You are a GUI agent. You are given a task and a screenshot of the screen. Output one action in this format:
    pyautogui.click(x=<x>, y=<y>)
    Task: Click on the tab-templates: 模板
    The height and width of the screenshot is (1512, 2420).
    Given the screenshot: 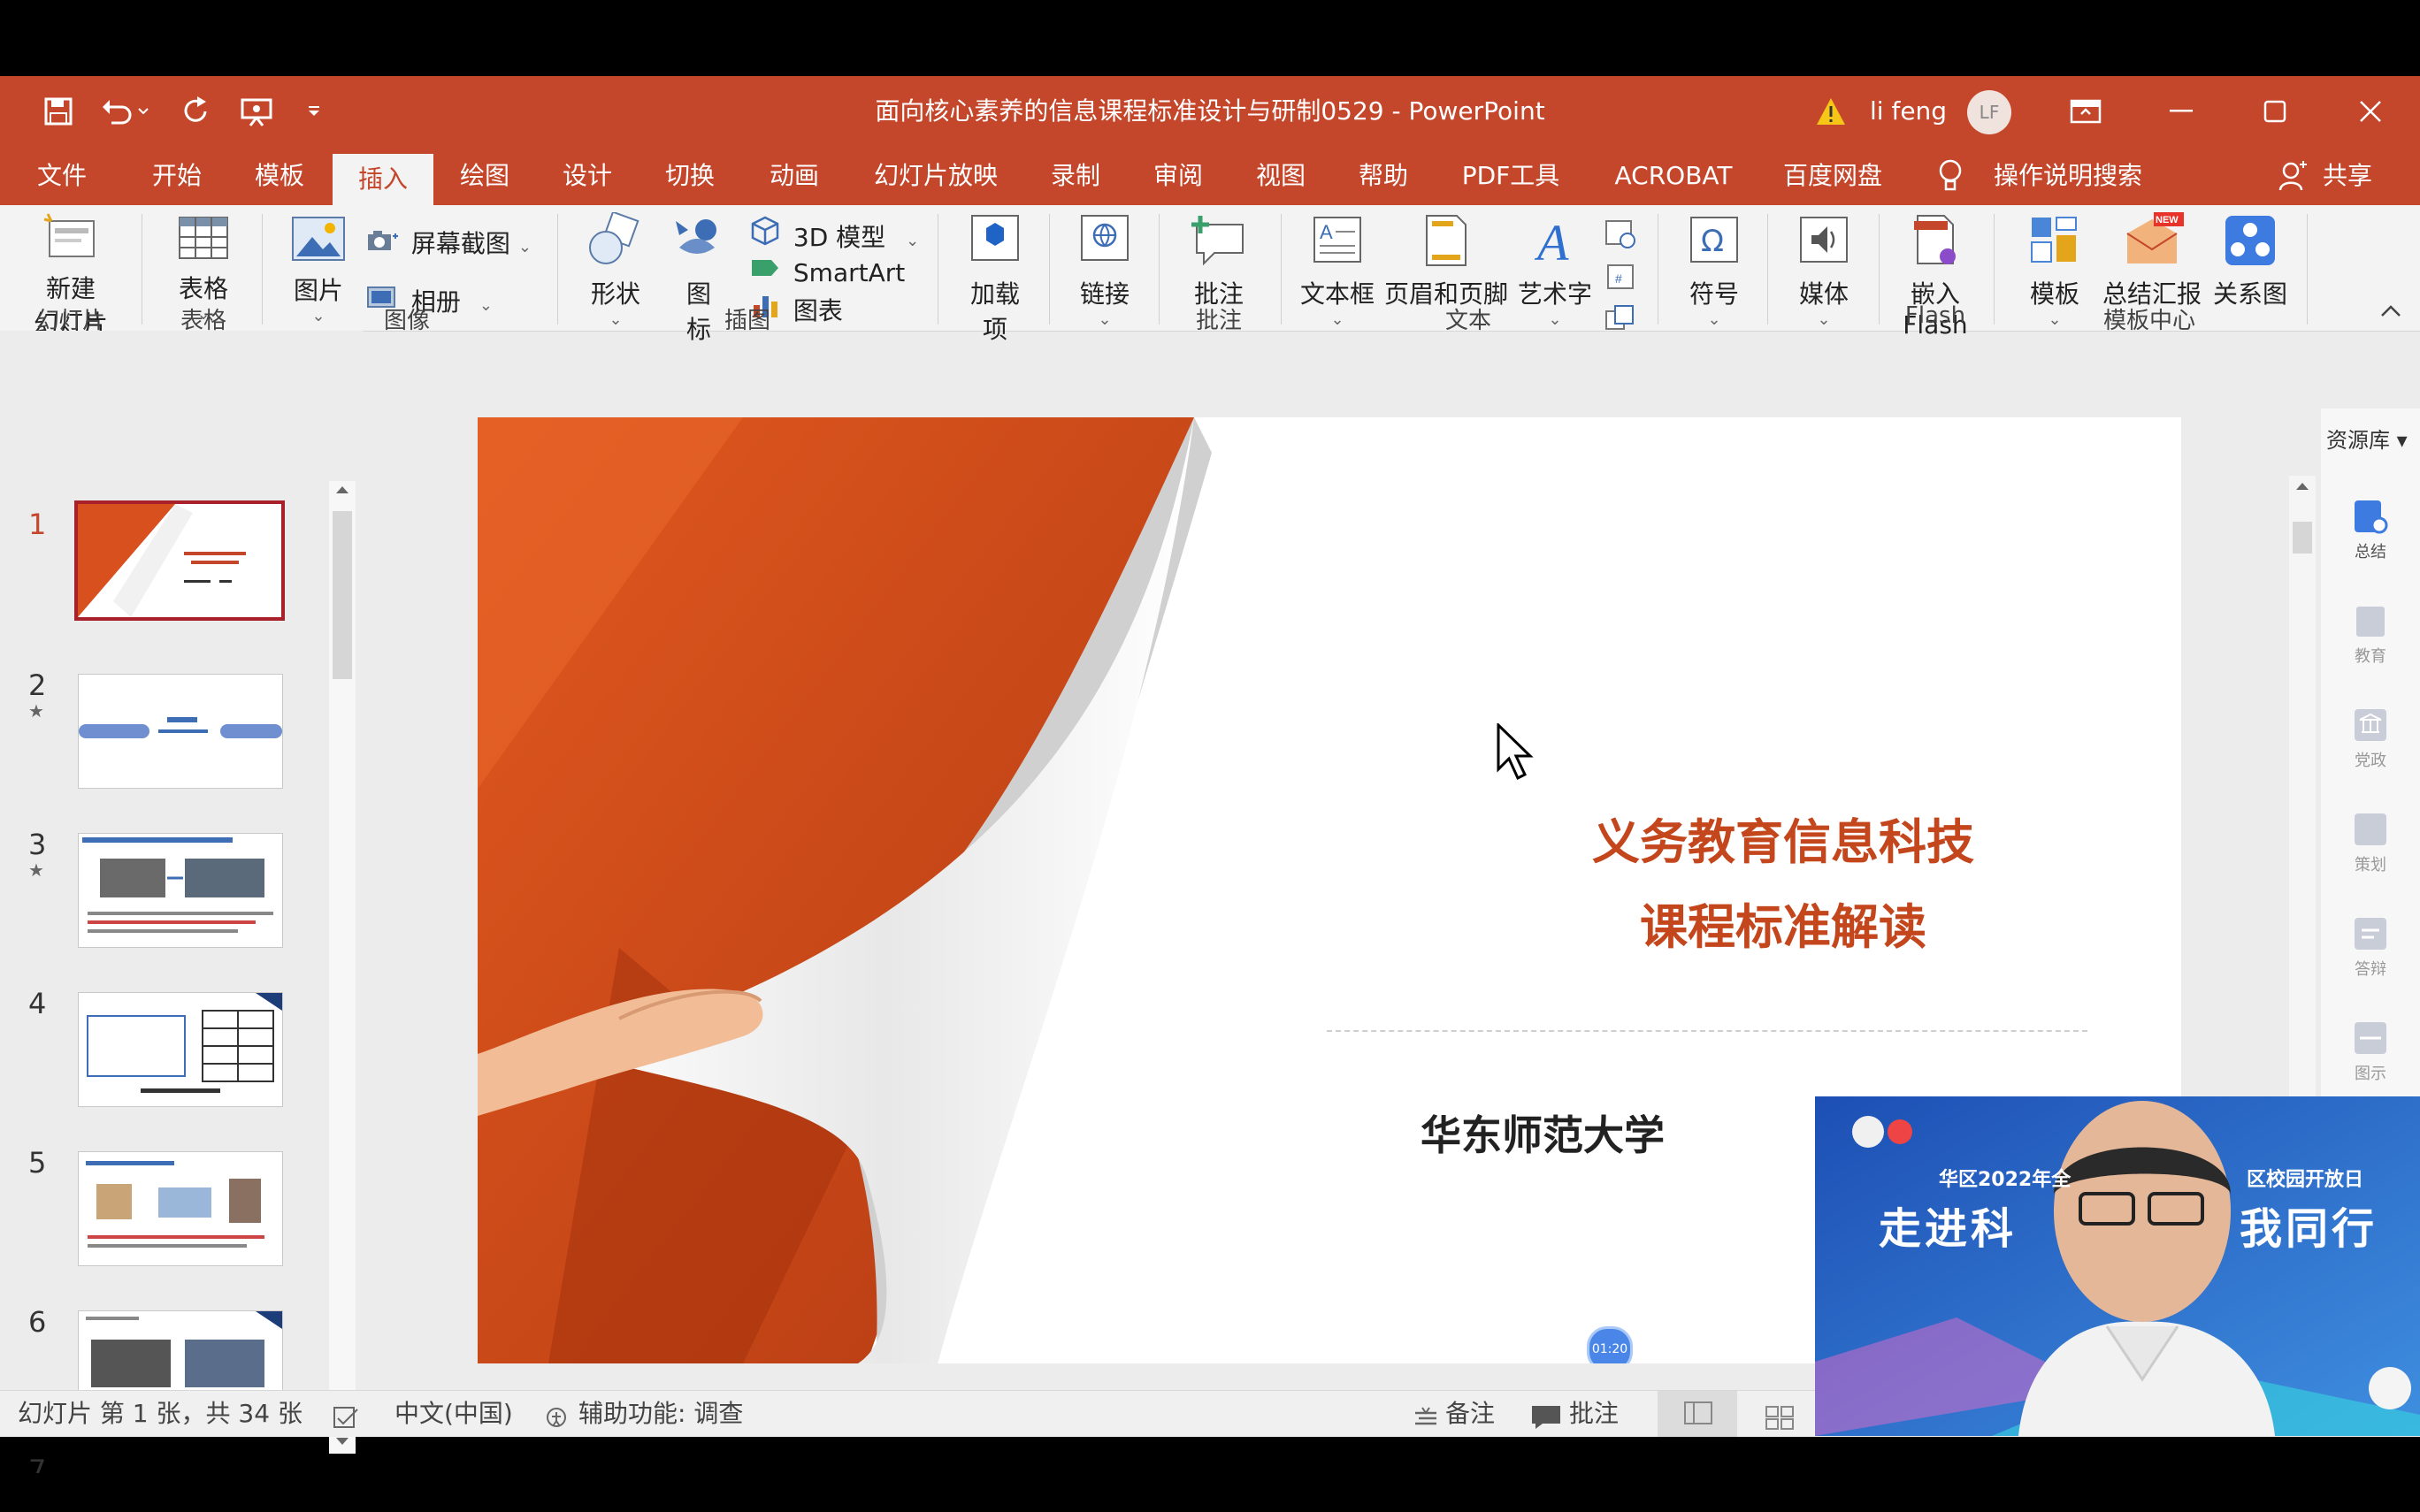 What is the action you would take?
    pyautogui.click(x=280, y=176)
    